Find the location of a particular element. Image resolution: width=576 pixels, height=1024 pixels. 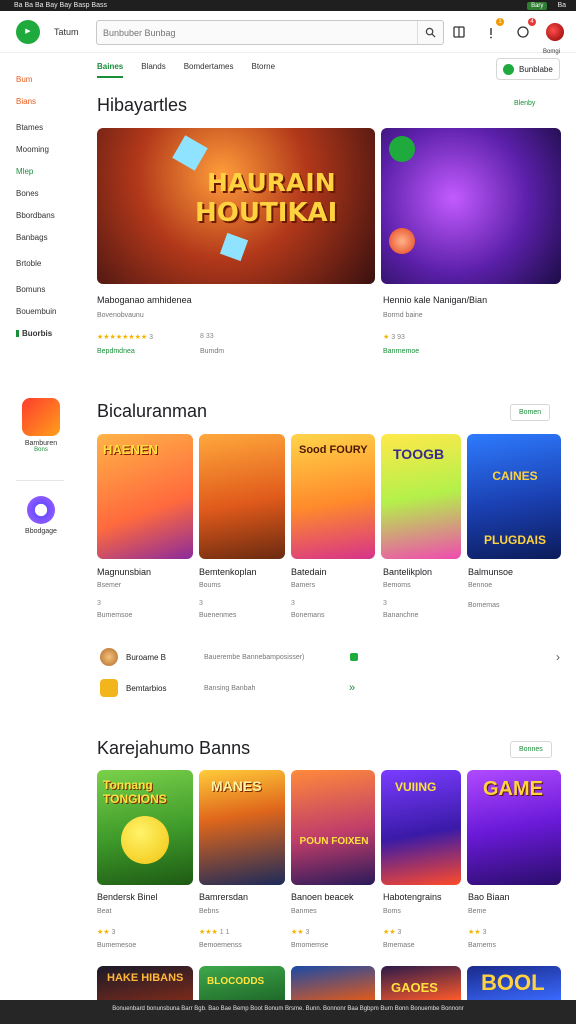

crystal-icon is located at coordinates (234, 247).